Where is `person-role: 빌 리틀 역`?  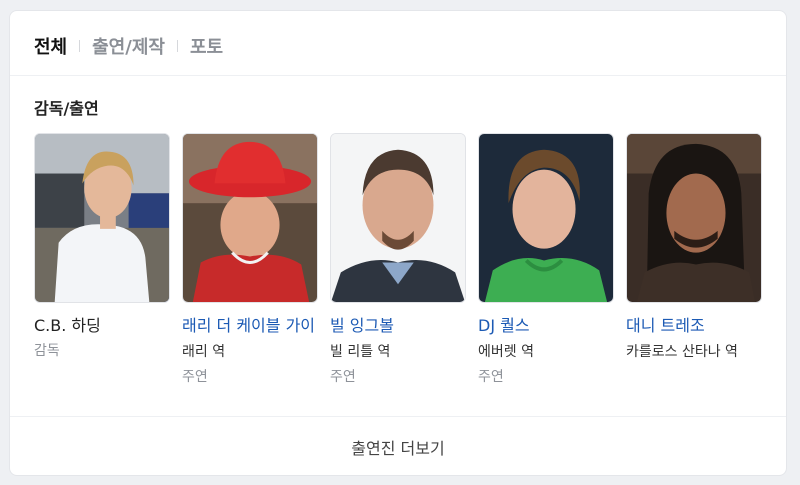
person-role: 빌 리틀 역 is located at coordinates (360, 352).